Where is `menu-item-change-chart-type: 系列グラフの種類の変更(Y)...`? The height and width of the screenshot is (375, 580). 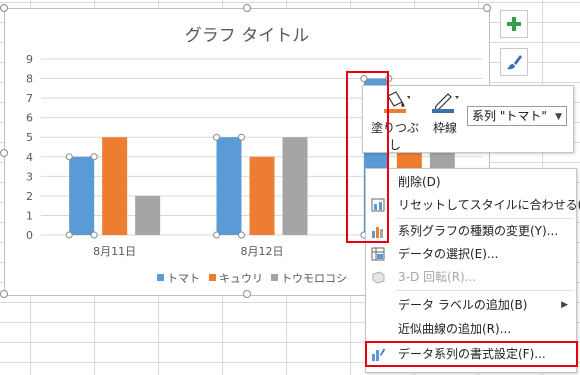
menu-item-change-chart-type: 系列グラフの種類の変更(Y)... is located at coordinates (471, 231).